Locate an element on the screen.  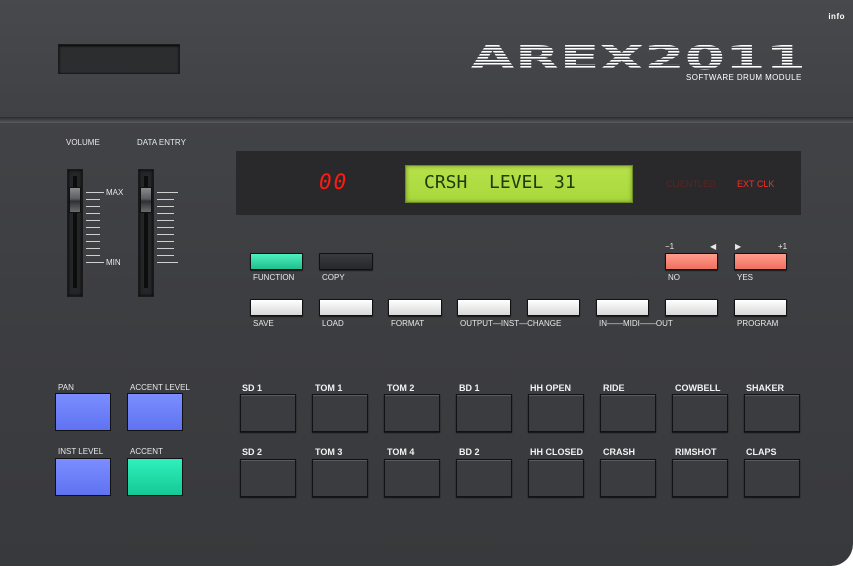
pad-rimshot is located at coordinates (700, 478).